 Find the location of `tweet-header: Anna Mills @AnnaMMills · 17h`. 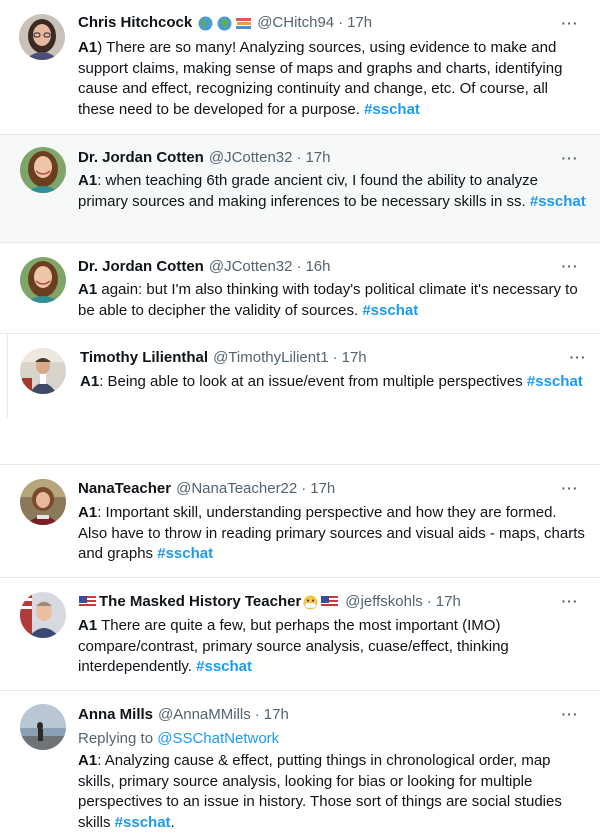

tweet-header: Anna Mills @AnnaMMills · 17h is located at coordinates (324, 715).